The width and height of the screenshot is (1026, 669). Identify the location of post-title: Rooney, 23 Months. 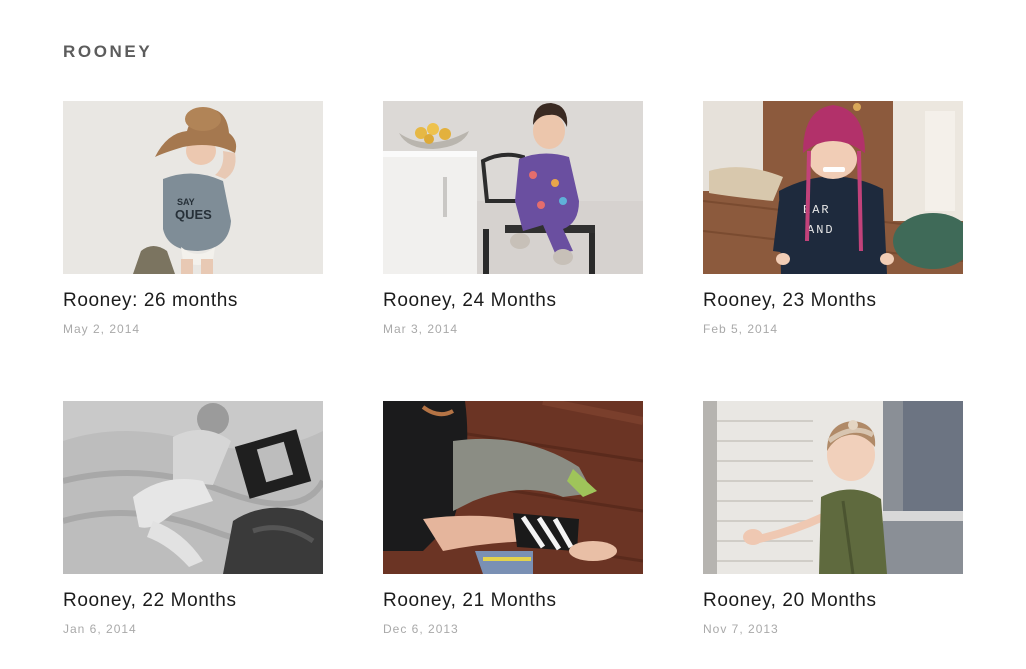
(833, 301).